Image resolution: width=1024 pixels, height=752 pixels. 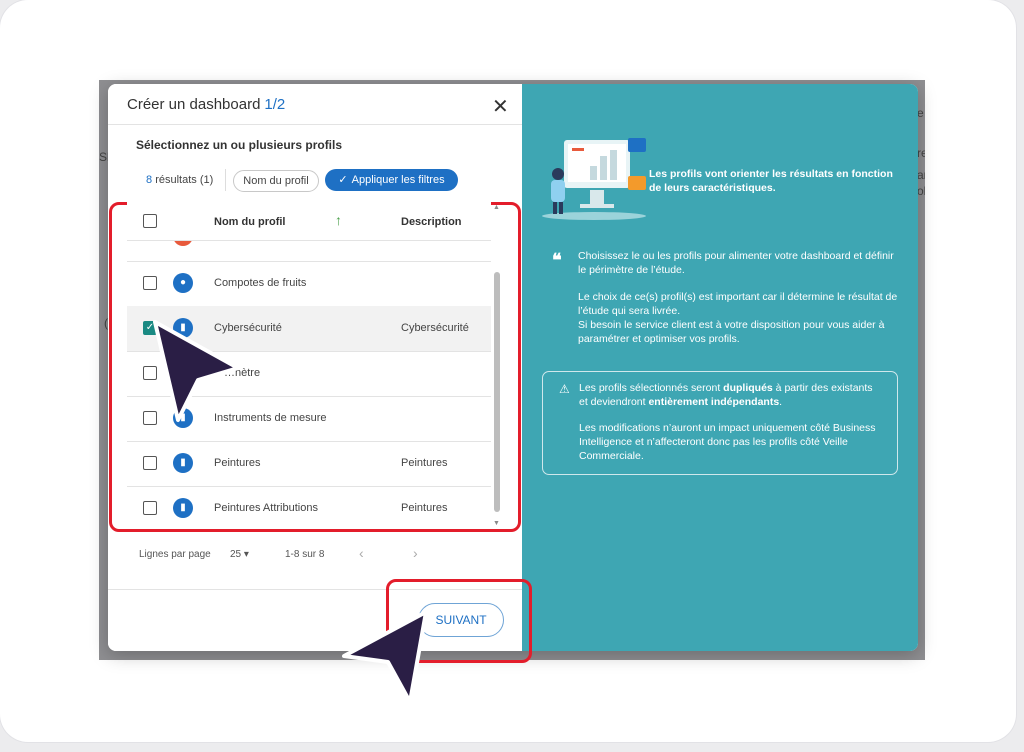 What do you see at coordinates (246, 554) in the screenshot?
I see `caret-down-icon: ▾` at bounding box center [246, 554].